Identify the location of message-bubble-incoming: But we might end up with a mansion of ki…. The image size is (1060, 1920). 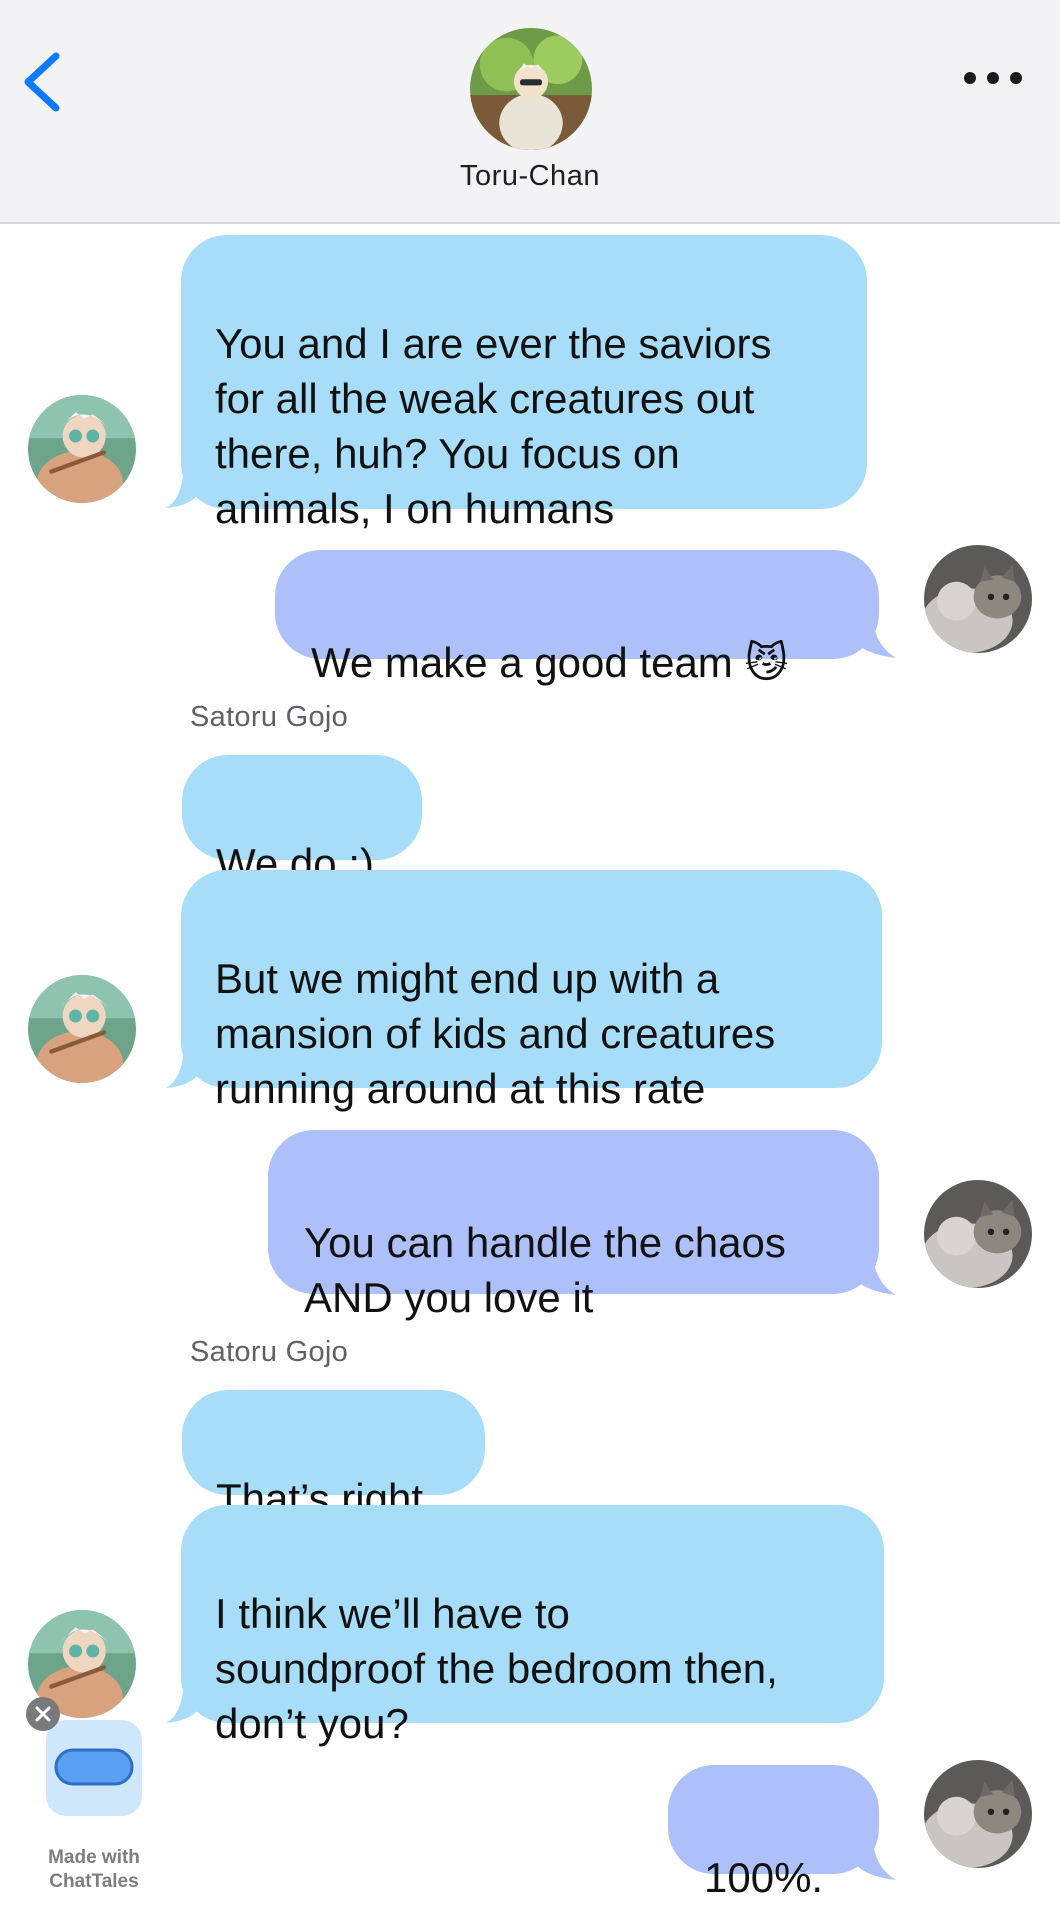
(531, 991).